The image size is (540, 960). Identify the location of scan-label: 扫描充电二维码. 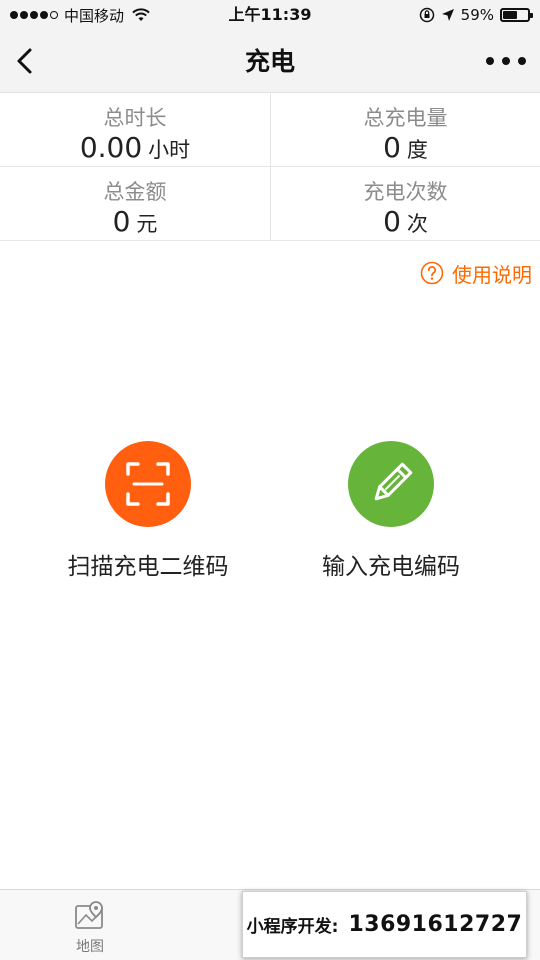
(148, 567).